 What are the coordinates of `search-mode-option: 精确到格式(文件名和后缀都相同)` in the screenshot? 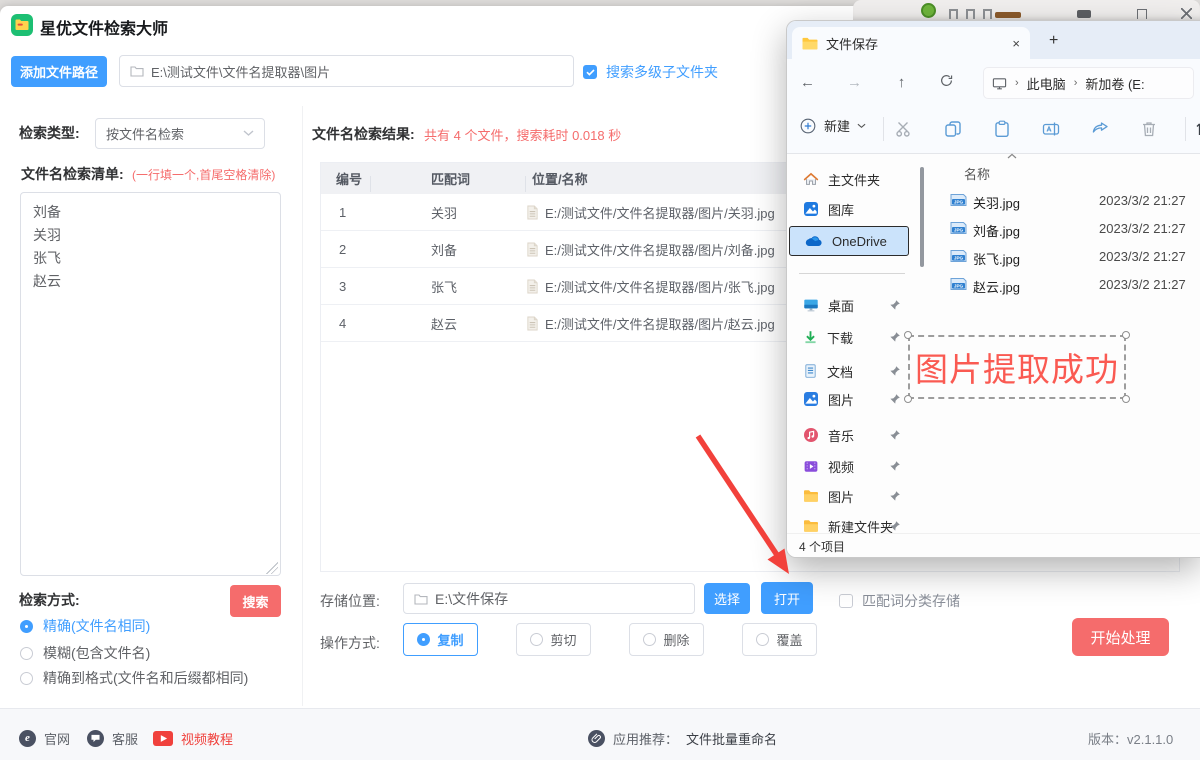 It's located at (134, 678).